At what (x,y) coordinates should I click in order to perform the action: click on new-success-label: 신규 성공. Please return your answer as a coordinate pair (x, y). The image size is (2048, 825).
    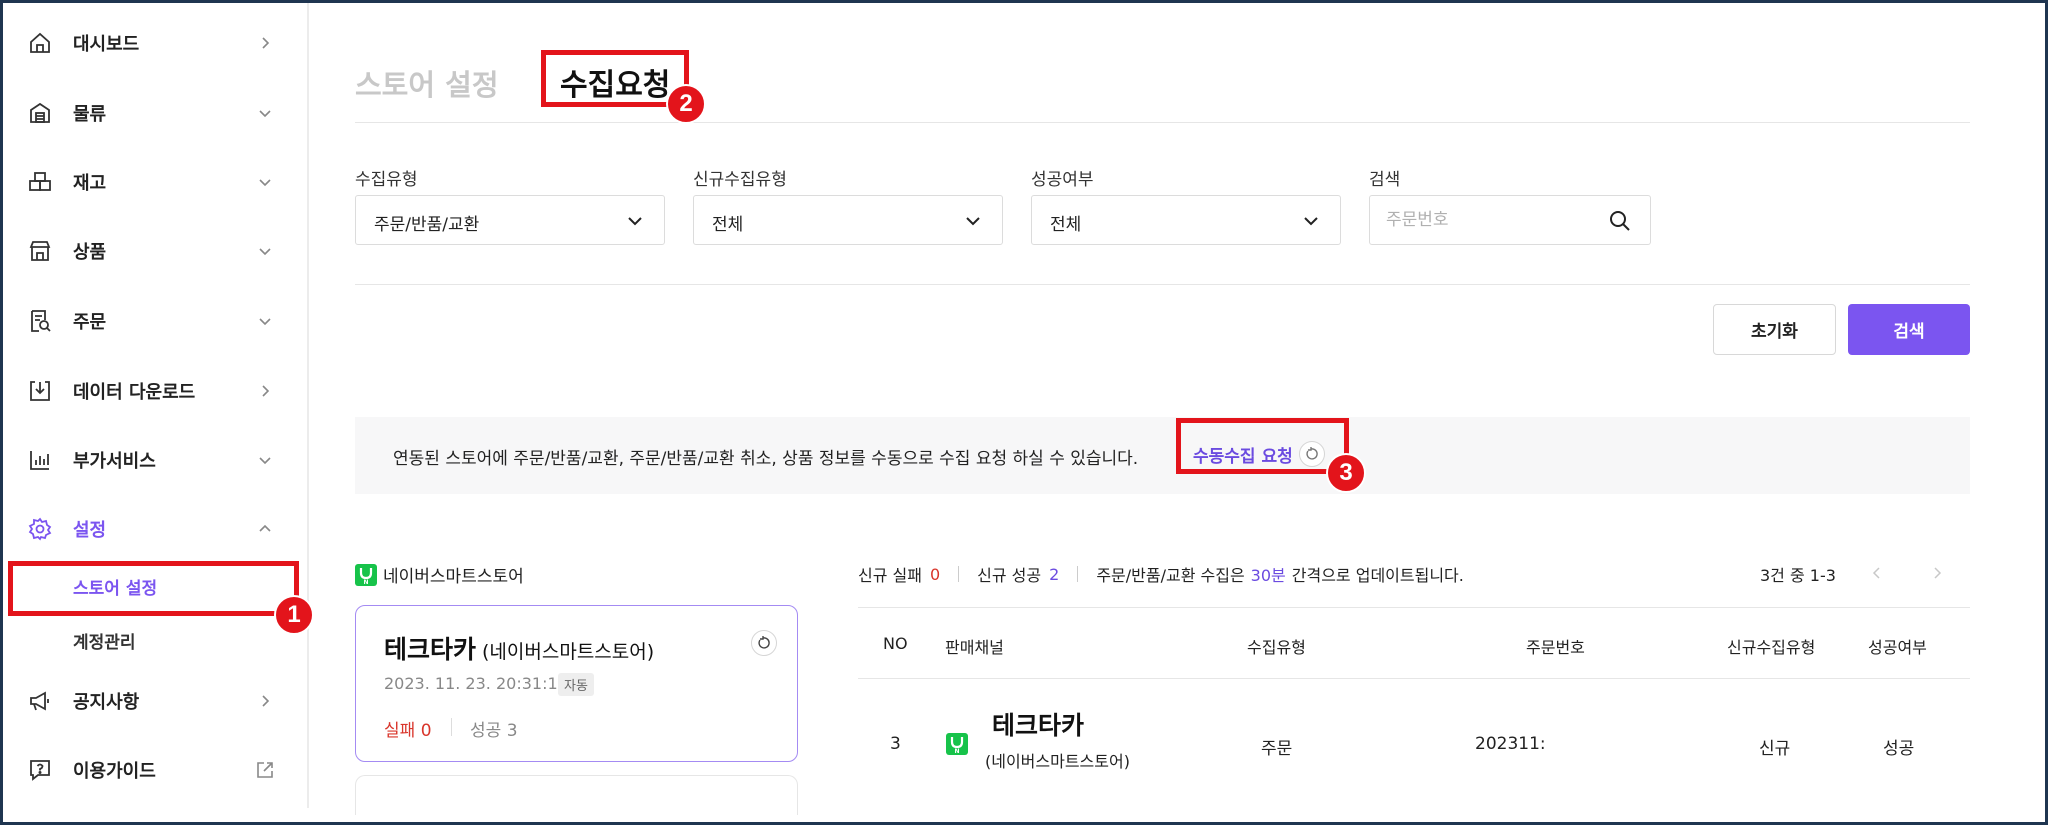
    Looking at the image, I should click on (1009, 575).